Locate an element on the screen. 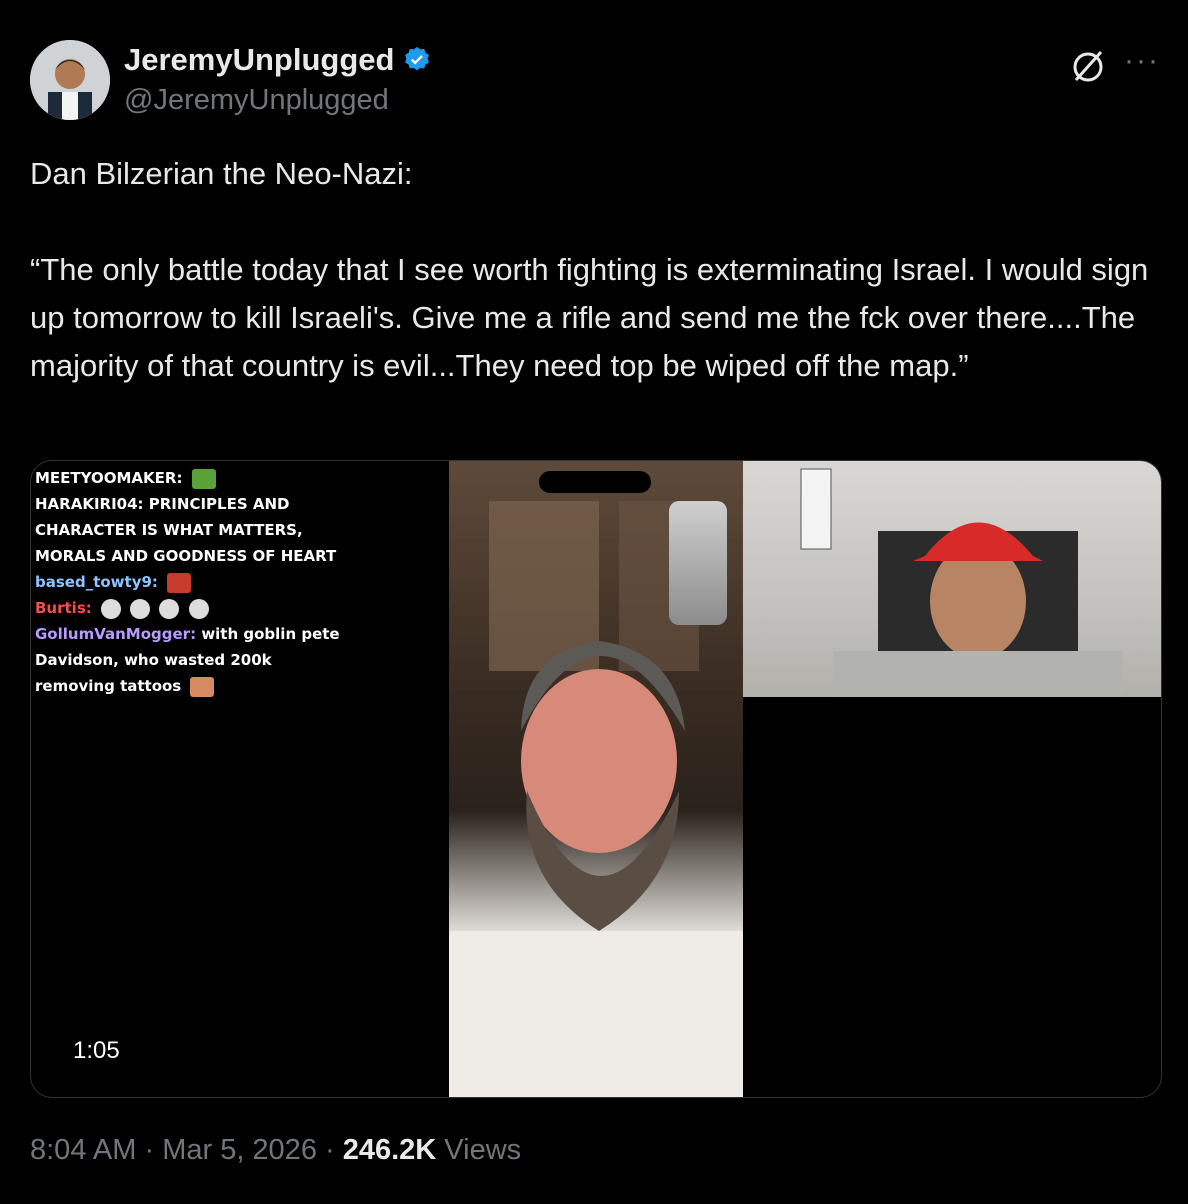  tweet-footer: 8:04 AM · Mar 5, 2026 · 246.2K Views is located at coordinates (275, 1150).